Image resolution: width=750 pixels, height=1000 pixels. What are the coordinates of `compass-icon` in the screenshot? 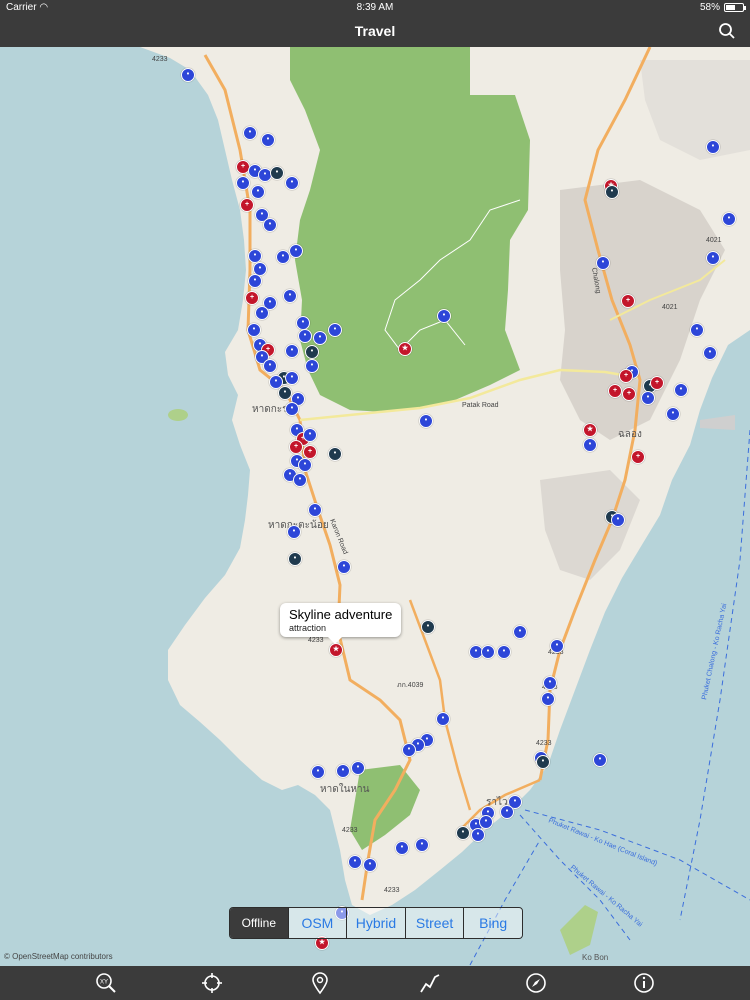 It's located at (536, 983).